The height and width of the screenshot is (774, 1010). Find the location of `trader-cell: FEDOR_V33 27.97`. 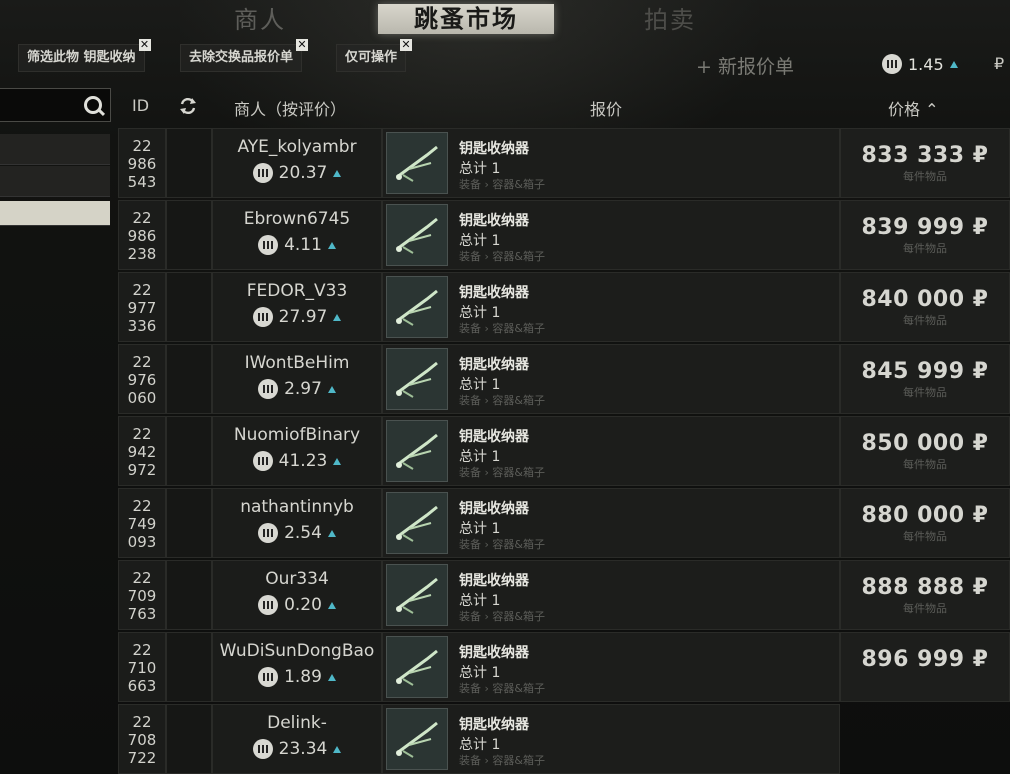

trader-cell: FEDOR_V33 27.97 is located at coordinates (297, 307).